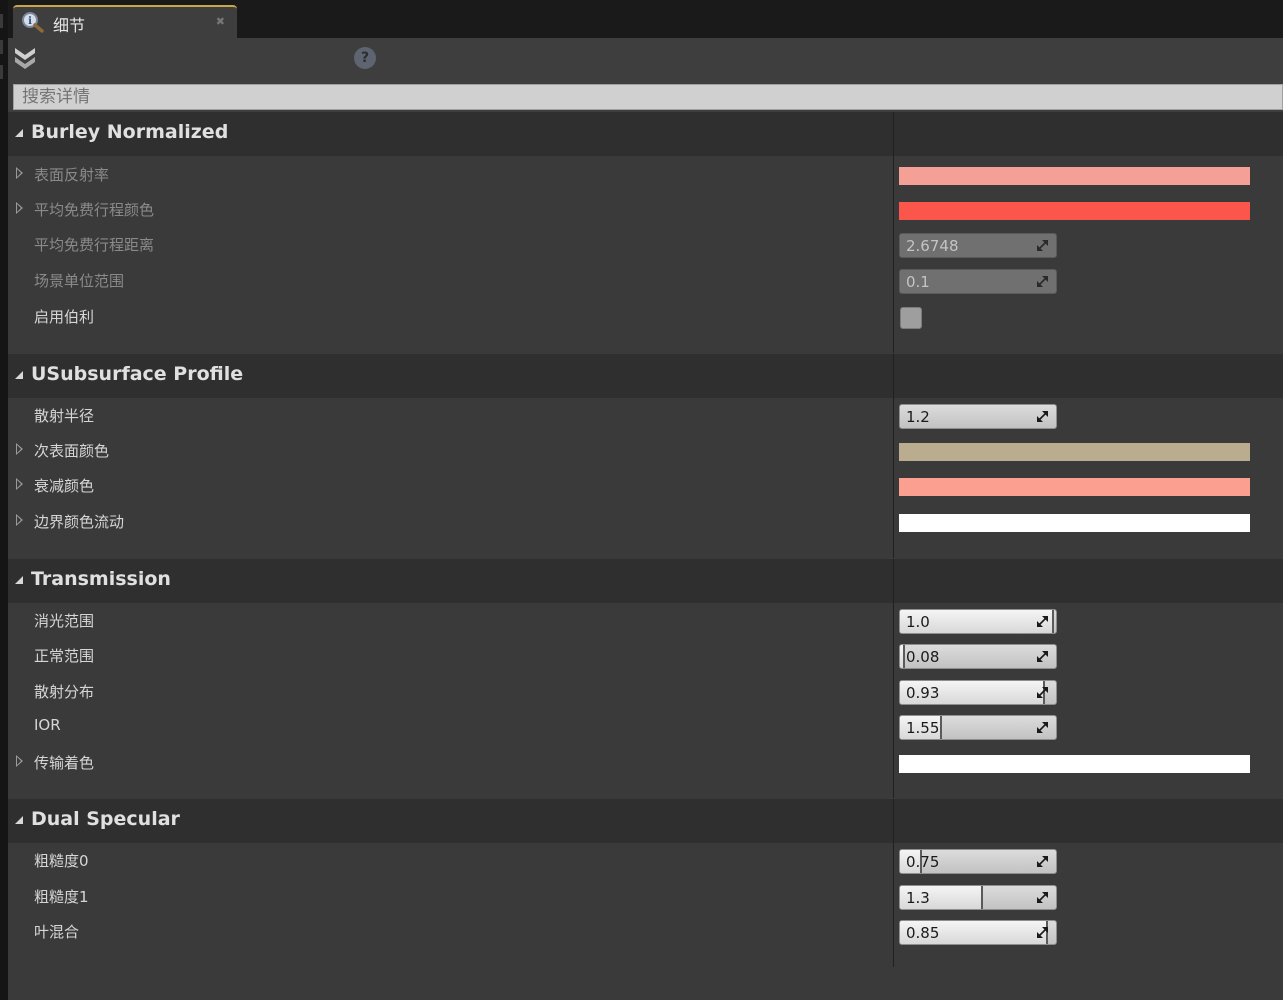 This screenshot has width=1283, height=1000. Describe the element at coordinates (923, 933) in the screenshot. I see `numeric-value: 0.85` at that location.